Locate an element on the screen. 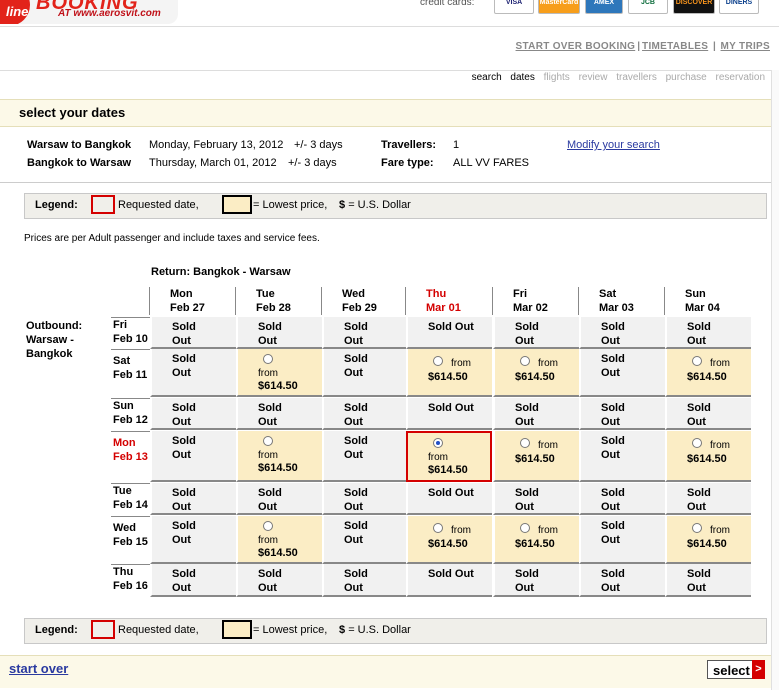  return-date-header: Wed Feb 29 is located at coordinates (364, 301).